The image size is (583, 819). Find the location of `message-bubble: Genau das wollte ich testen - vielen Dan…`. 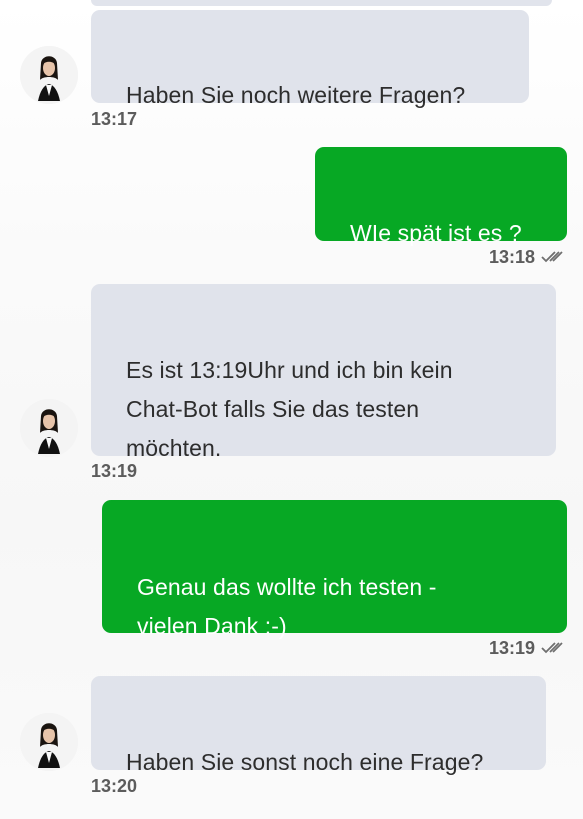

message-bubble: Genau das wollte ich testen - vielen Dan… is located at coordinates (334, 569).